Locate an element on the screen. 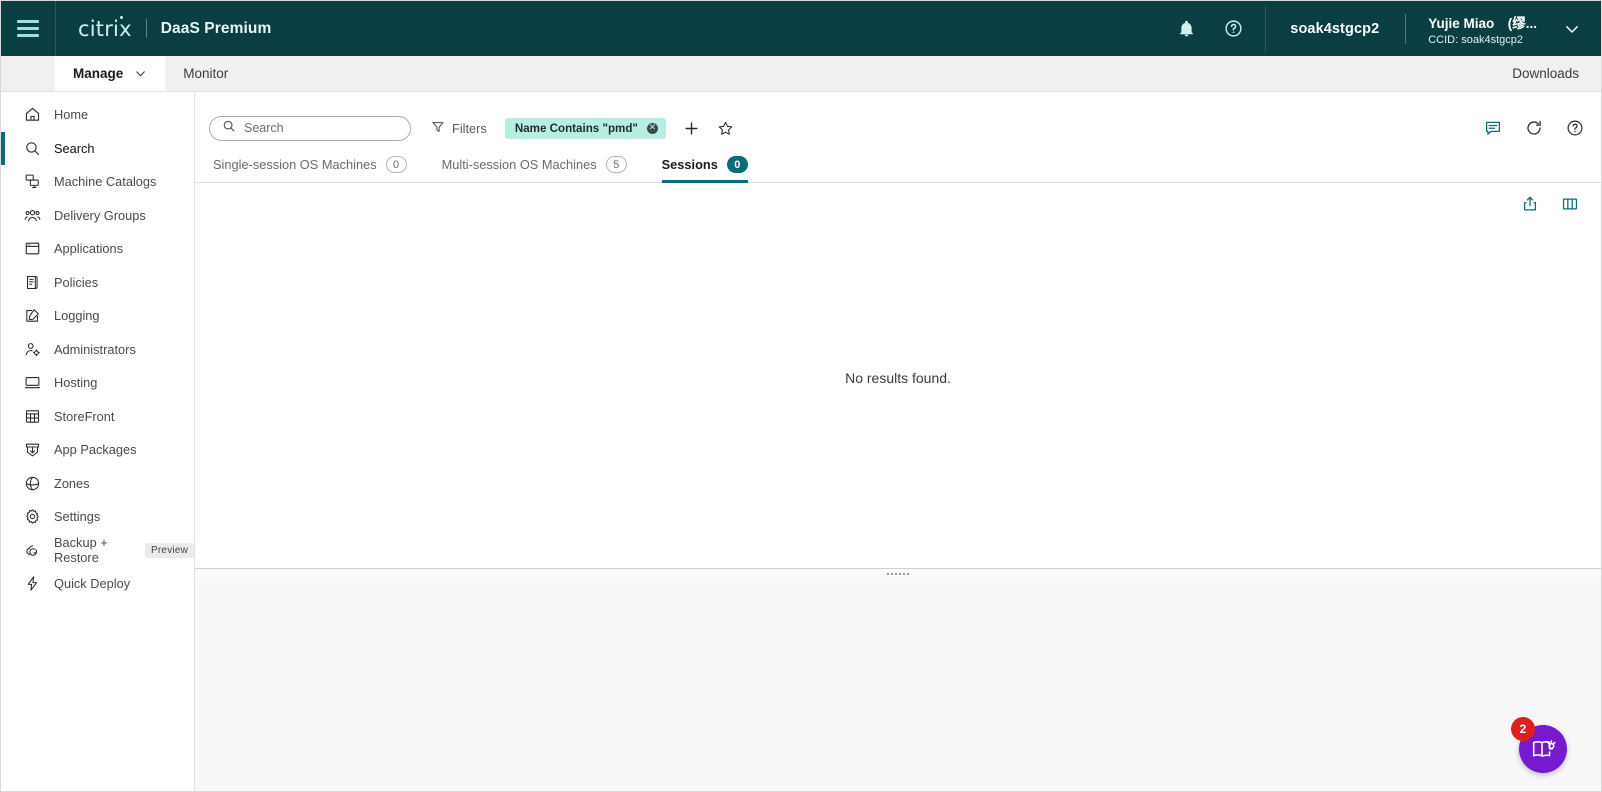 The width and height of the screenshot is (1602, 792). sidebar-item-quick-deploy: Quick Deploy is located at coordinates (97, 584).